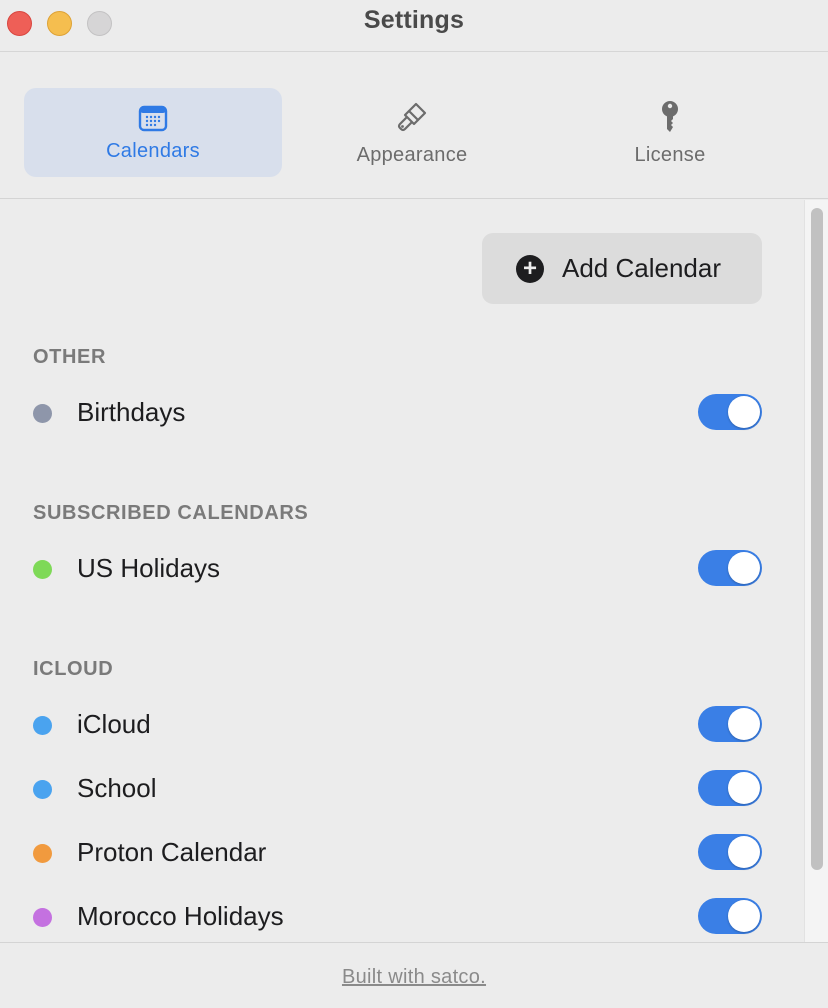  Describe the element at coordinates (73, 669) in the screenshot. I see `section-title-icloud: ICLOUD` at that location.